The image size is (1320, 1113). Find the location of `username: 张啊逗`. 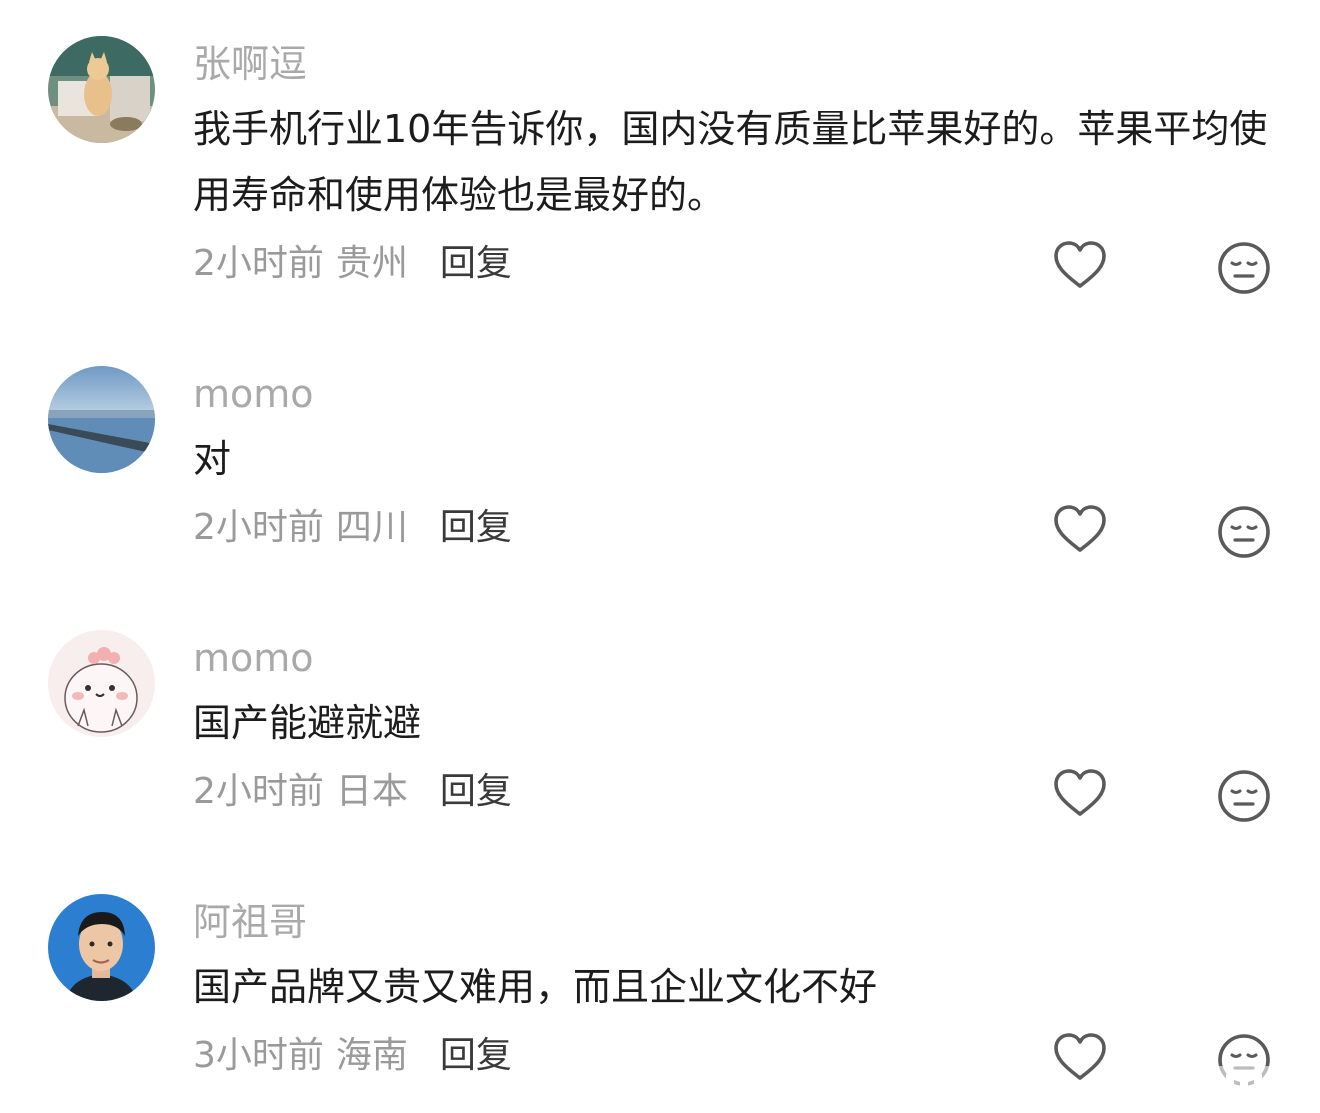

username: 张啊逗 is located at coordinates (250, 64).